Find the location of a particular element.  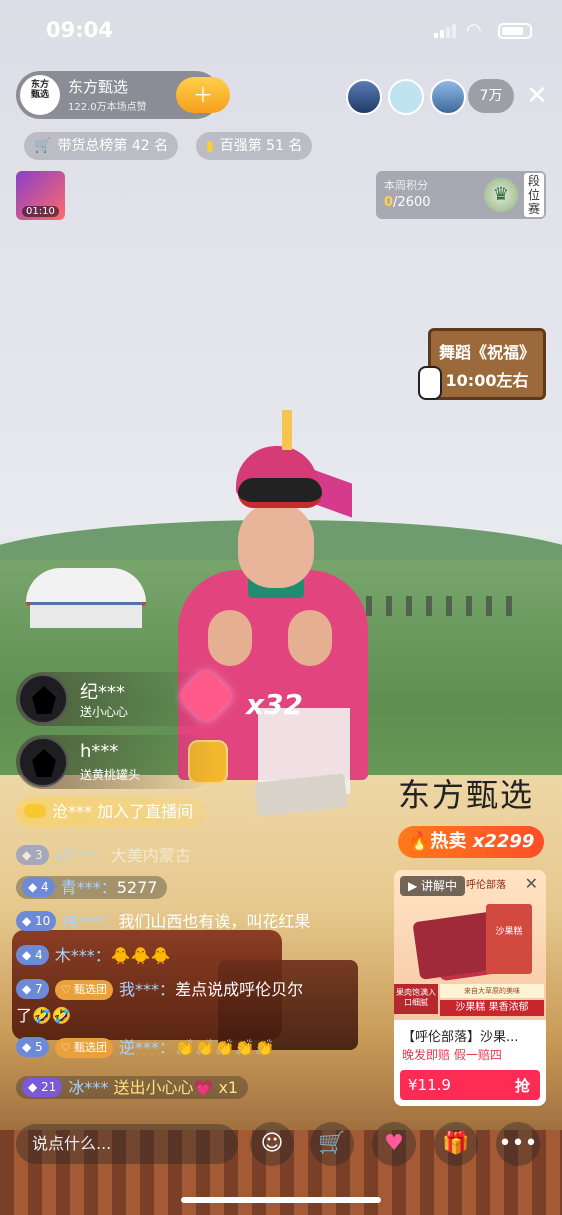

brand-watermark: 东方甄选 is located at coordinates (466, 795).